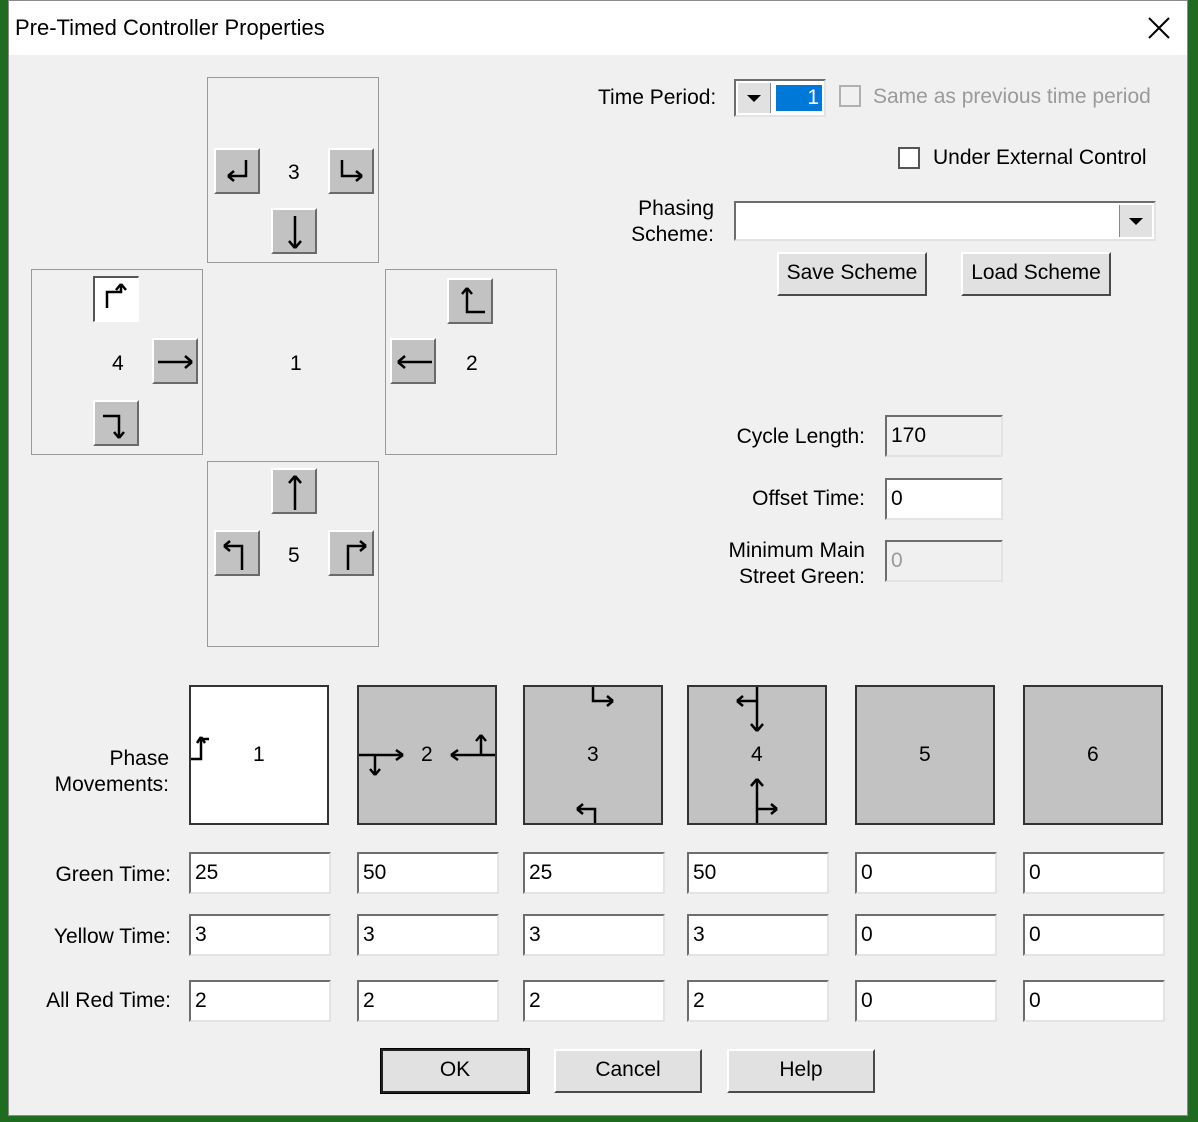 This screenshot has width=1198, height=1122. Describe the element at coordinates (1159, 28) in the screenshot. I see `close-icon` at that location.